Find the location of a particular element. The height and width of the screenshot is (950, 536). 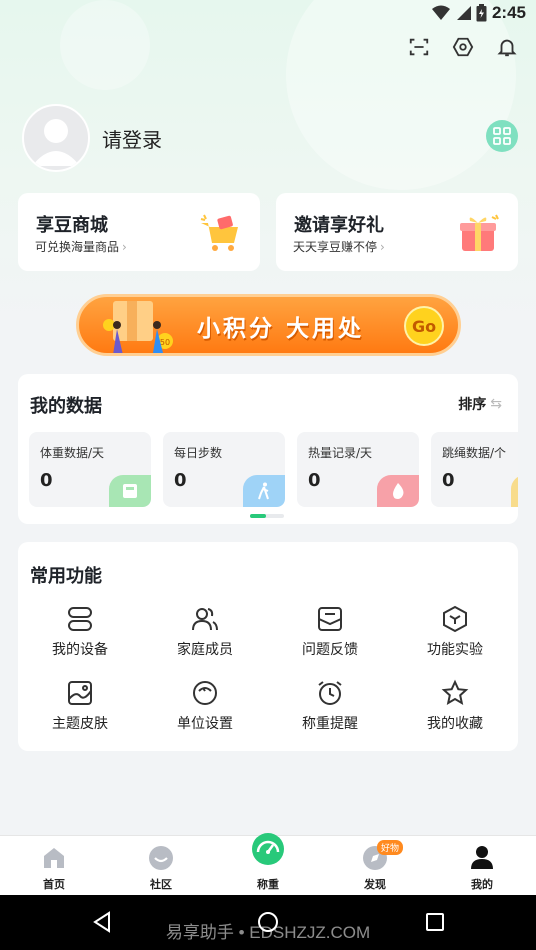

nav-home: 首页 is located at coordinates (54, 866).